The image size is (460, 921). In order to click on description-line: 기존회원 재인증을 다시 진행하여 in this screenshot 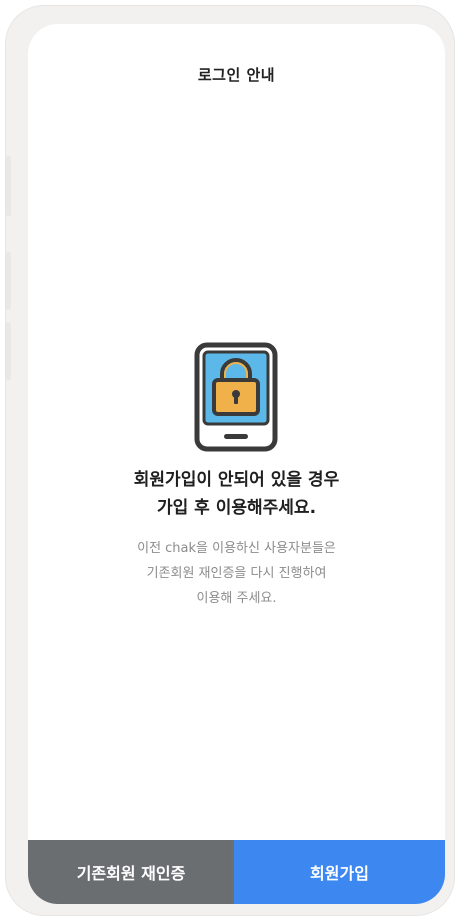, I will do `click(236, 573)`.